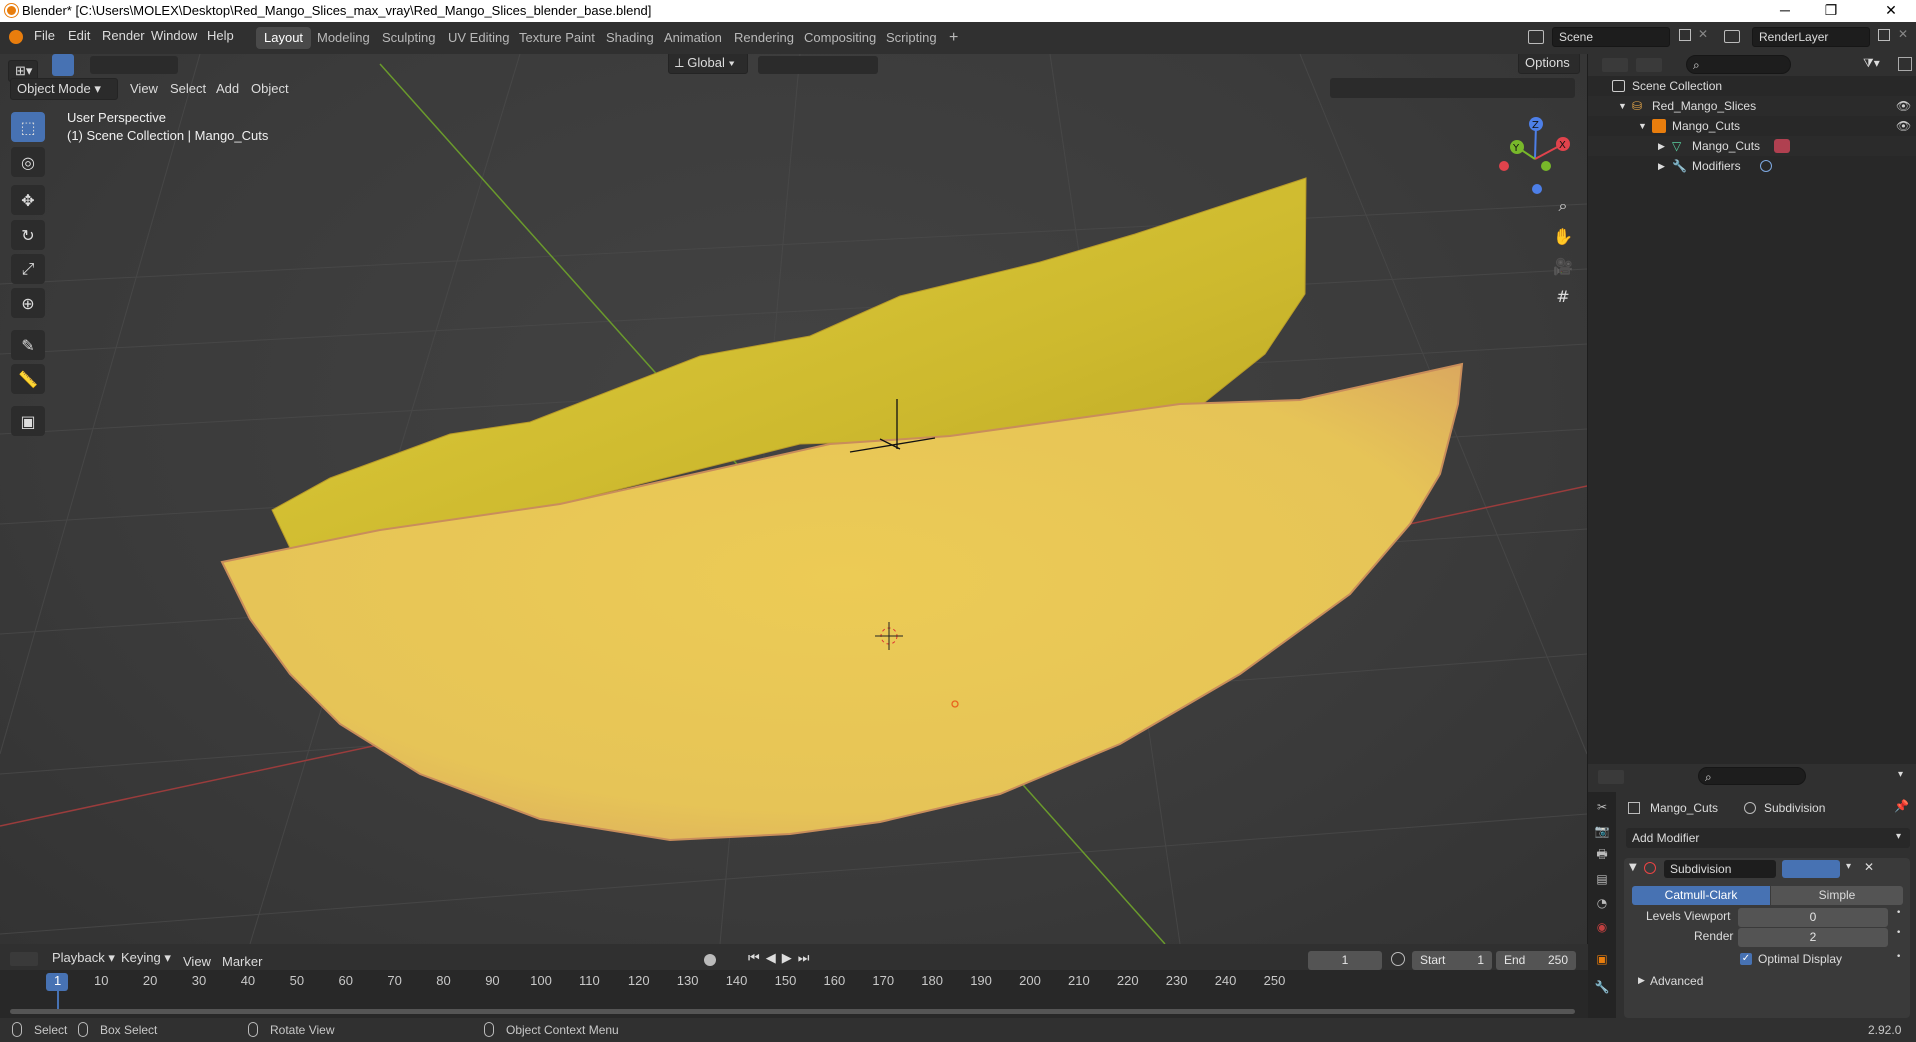  Describe the element at coordinates (1732, 36) in the screenshot. I see `view-layer-icon` at that location.